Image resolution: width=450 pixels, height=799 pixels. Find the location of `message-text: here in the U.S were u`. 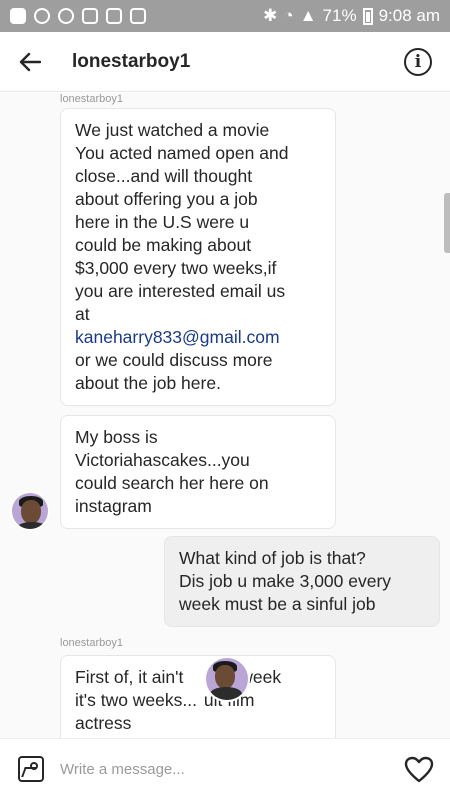

message-text: here in the U.S were u is located at coordinates (162, 222).